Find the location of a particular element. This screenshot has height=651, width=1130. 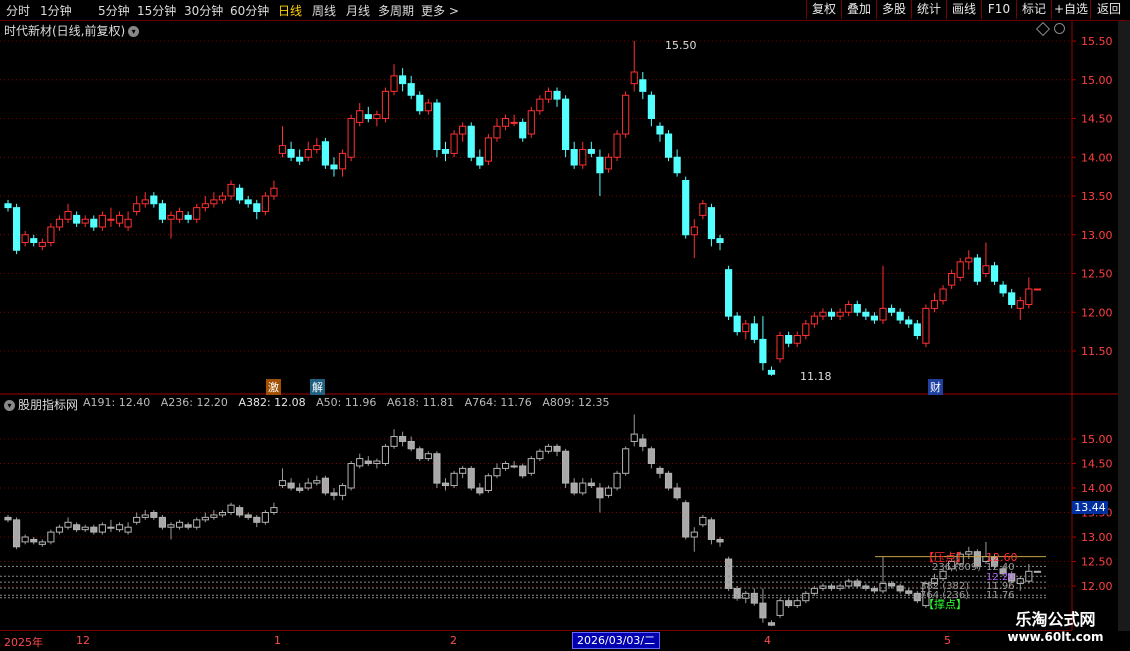

indicator-dropdown-icon: ▾ is located at coordinates (9, 405).